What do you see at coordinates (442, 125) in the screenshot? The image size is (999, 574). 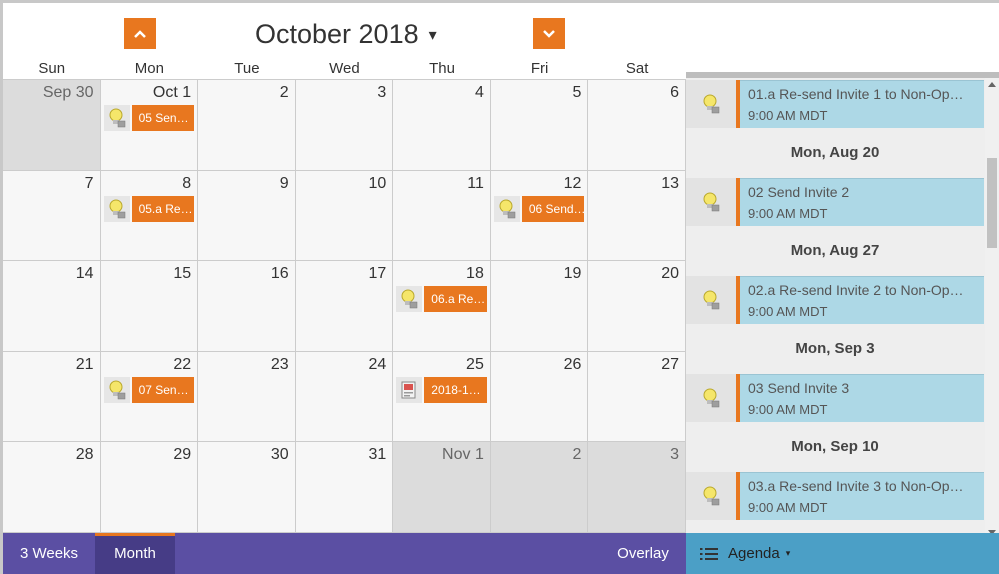 I see `day-cell: 4` at bounding box center [442, 125].